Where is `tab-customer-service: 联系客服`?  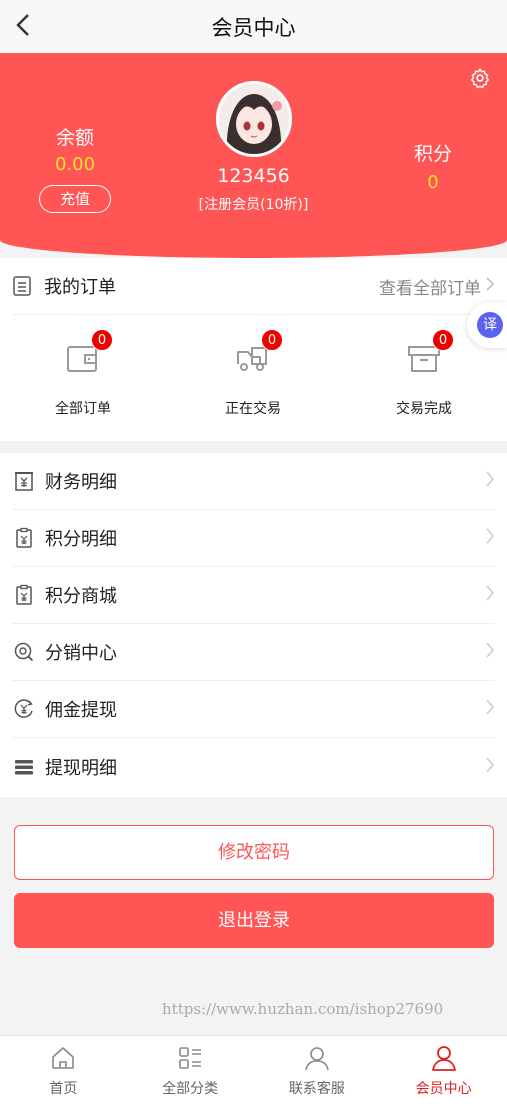
tab-customer-service: 联系客服 is located at coordinates (317, 1070).